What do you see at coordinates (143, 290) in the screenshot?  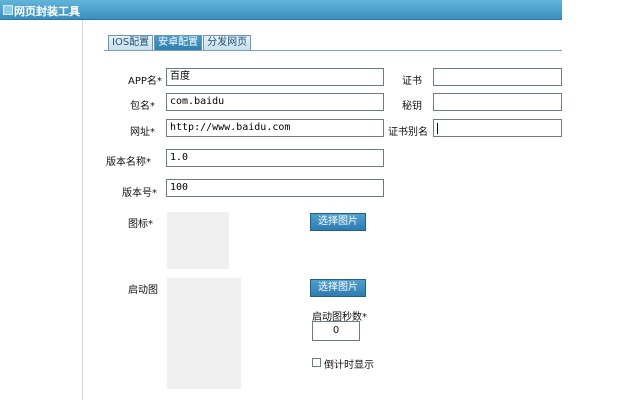 I see `splash-label: 启动图` at bounding box center [143, 290].